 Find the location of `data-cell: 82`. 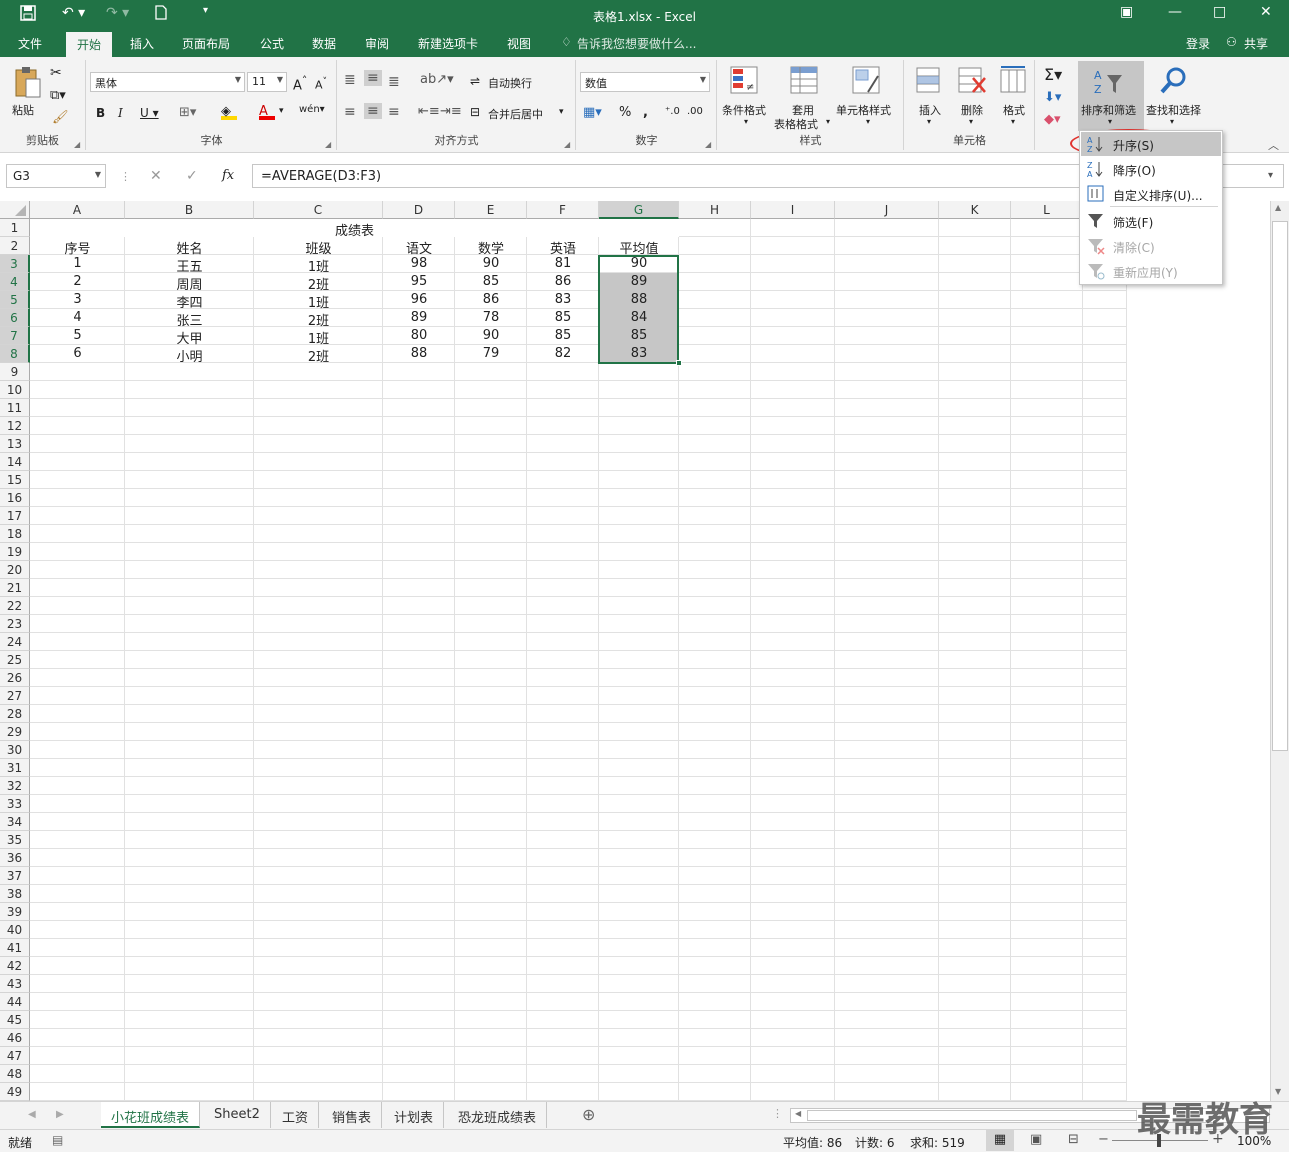

data-cell: 82 is located at coordinates (563, 354).